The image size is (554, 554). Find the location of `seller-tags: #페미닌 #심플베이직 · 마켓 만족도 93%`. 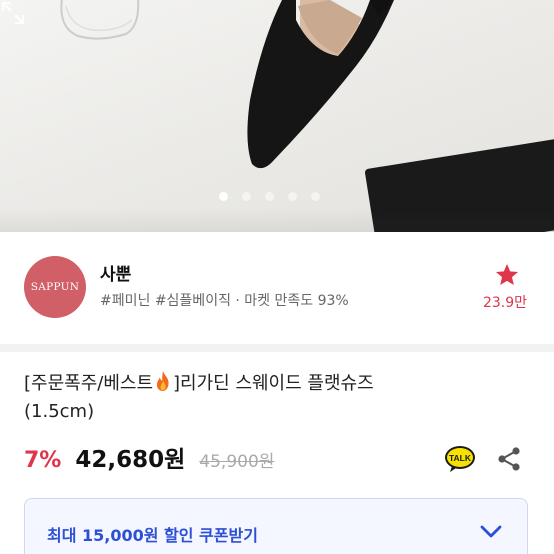

seller-tags: #페미닌 #심플베이직 · 마켓 만족도 93% is located at coordinates (224, 301).